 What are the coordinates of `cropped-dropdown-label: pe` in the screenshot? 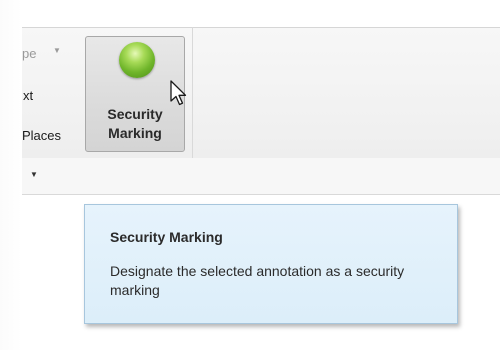 It's located at (29, 53).